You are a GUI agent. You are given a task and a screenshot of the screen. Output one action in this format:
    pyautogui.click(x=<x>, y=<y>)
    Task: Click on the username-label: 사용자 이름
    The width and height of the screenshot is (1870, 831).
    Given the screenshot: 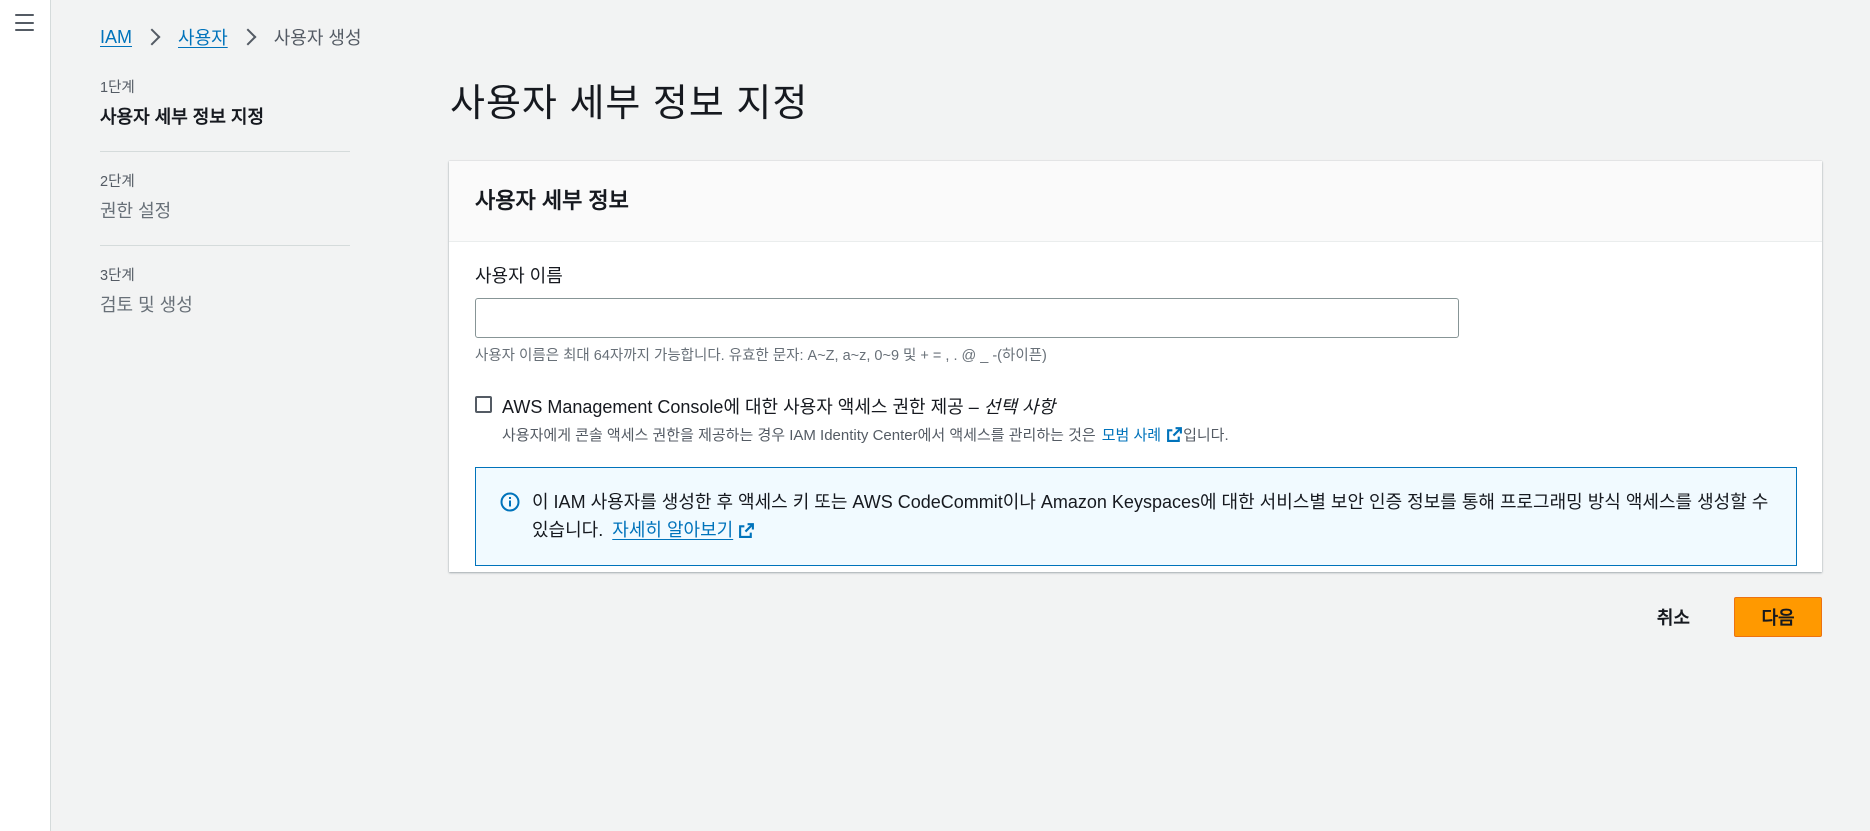 What is the action you would take?
    pyautogui.click(x=519, y=276)
    